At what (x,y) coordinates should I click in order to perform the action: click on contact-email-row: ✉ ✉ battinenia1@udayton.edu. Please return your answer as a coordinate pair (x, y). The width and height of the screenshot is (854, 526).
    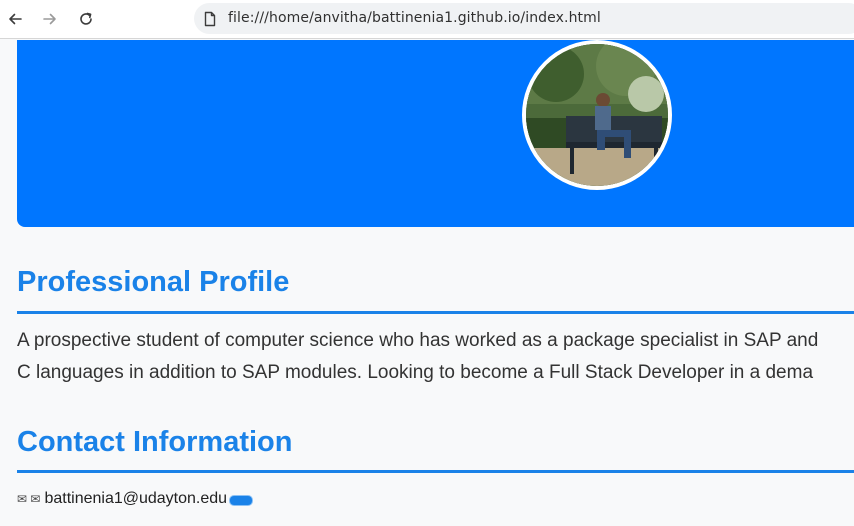
    Looking at the image, I should click on (135, 499).